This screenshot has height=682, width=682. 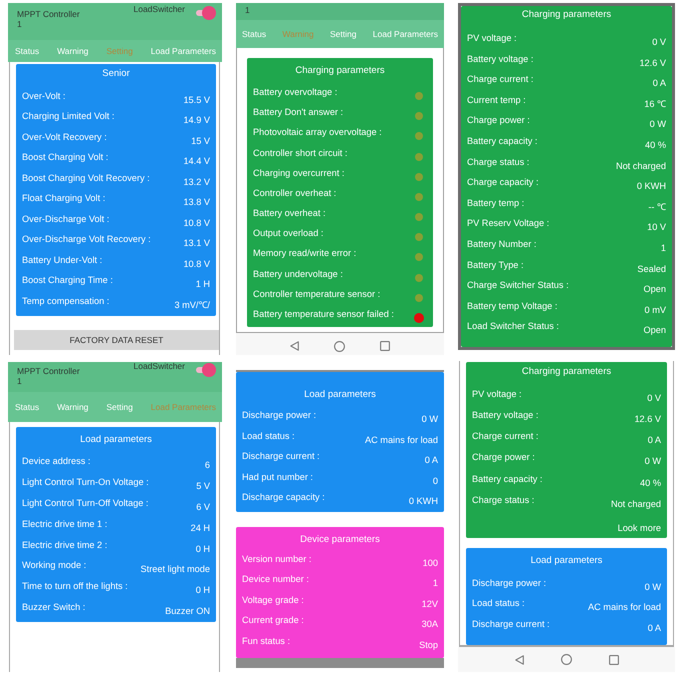 I want to click on parameter-value: -- ℃, so click(x=657, y=207).